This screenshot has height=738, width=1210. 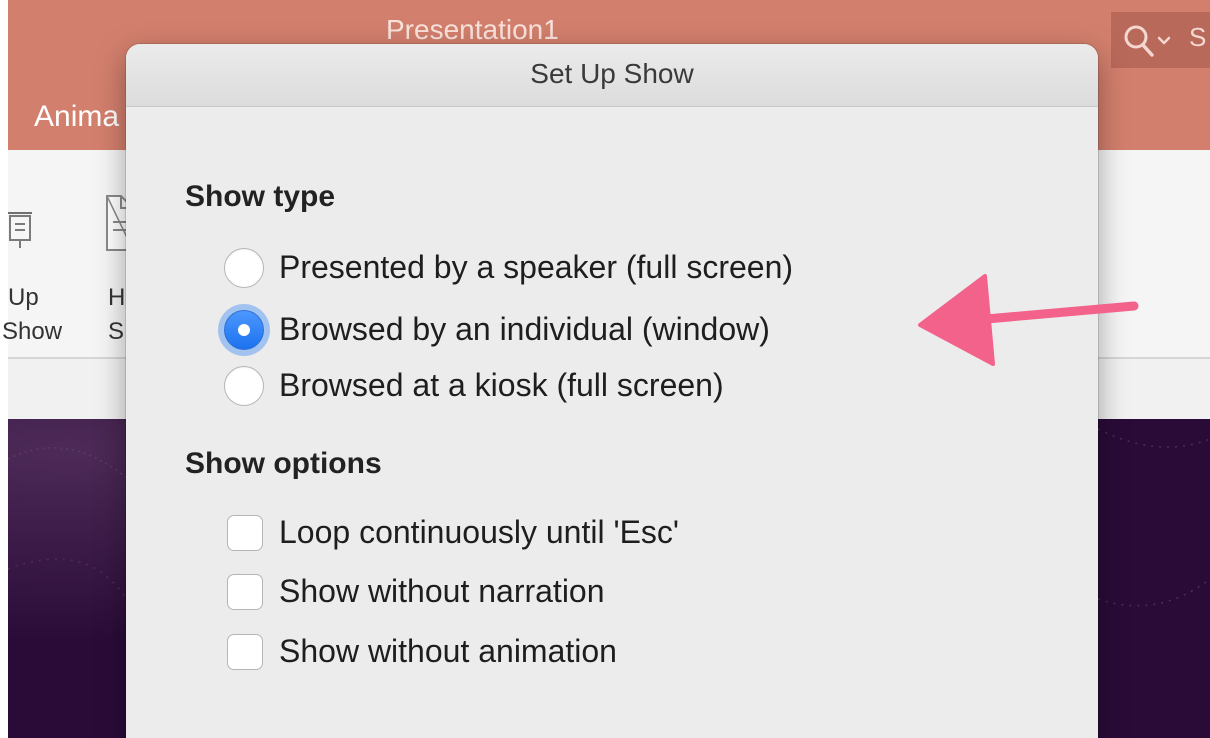 What do you see at coordinates (1028, 320) in the screenshot?
I see `annotation-arrow-icon` at bounding box center [1028, 320].